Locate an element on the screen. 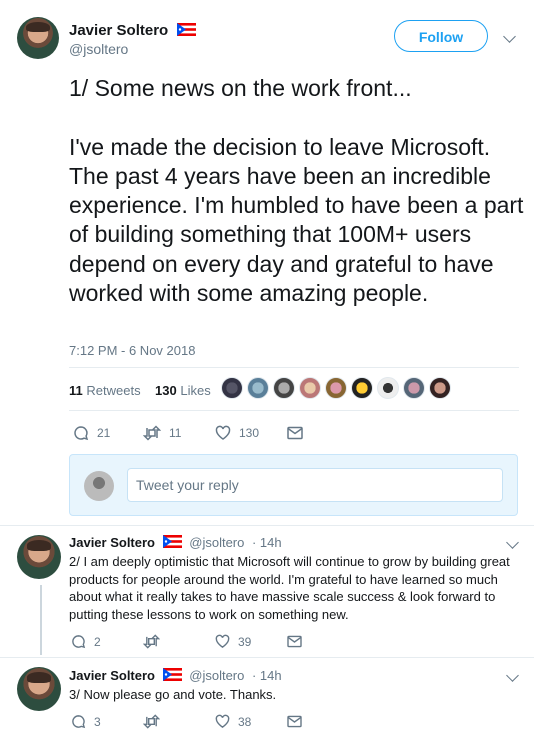  reply-text: 3/ Now please go and vote. Thanks. is located at coordinates (173, 694).